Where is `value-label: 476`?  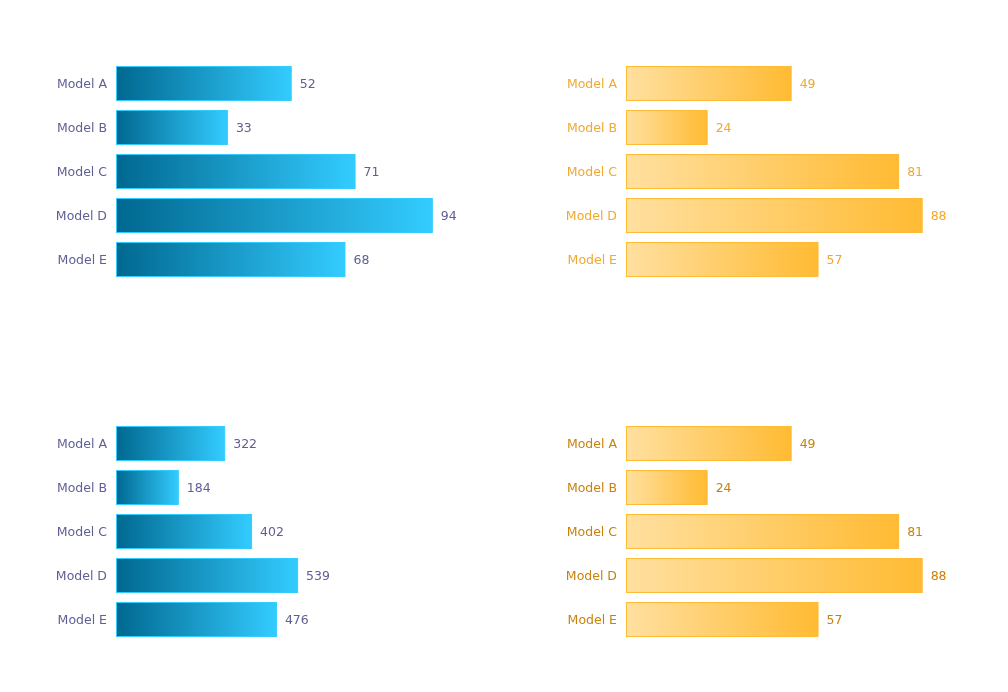
value-label: 476 is located at coordinates (296, 619).